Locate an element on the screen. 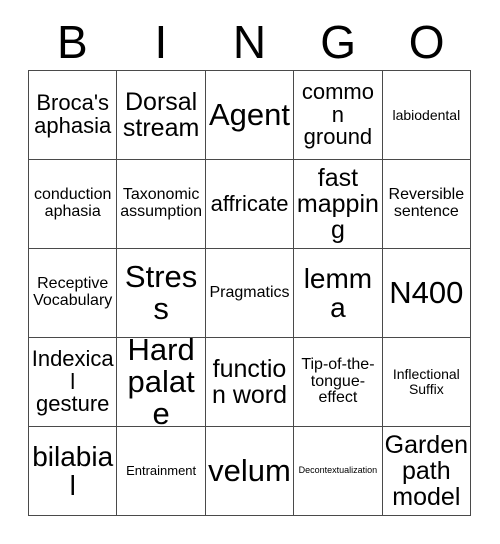  bingo-header-letter-g: G is located at coordinates (338, 42).